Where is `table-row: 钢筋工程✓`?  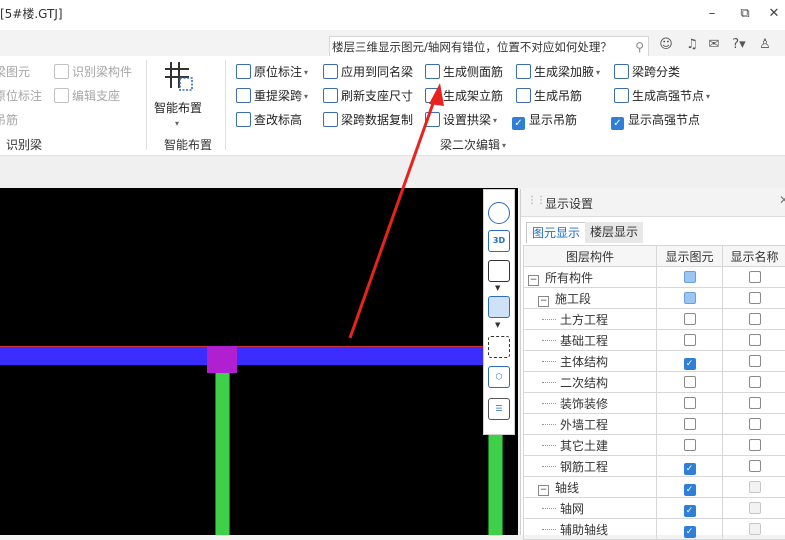 table-row: 钢筋工程✓ is located at coordinates (654, 466).